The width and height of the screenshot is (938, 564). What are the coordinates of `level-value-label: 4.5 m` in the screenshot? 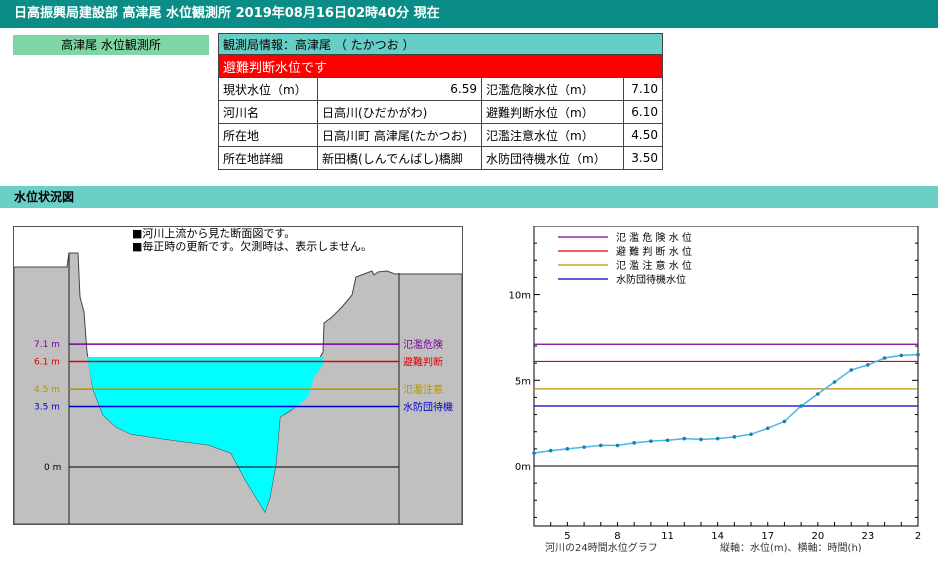 It's located at (47, 390).